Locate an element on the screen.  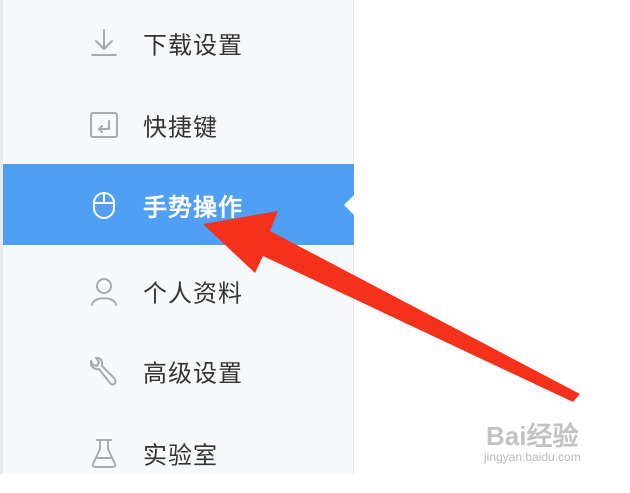
sidebar-item-label: 快捷键 is located at coordinates (180, 127).